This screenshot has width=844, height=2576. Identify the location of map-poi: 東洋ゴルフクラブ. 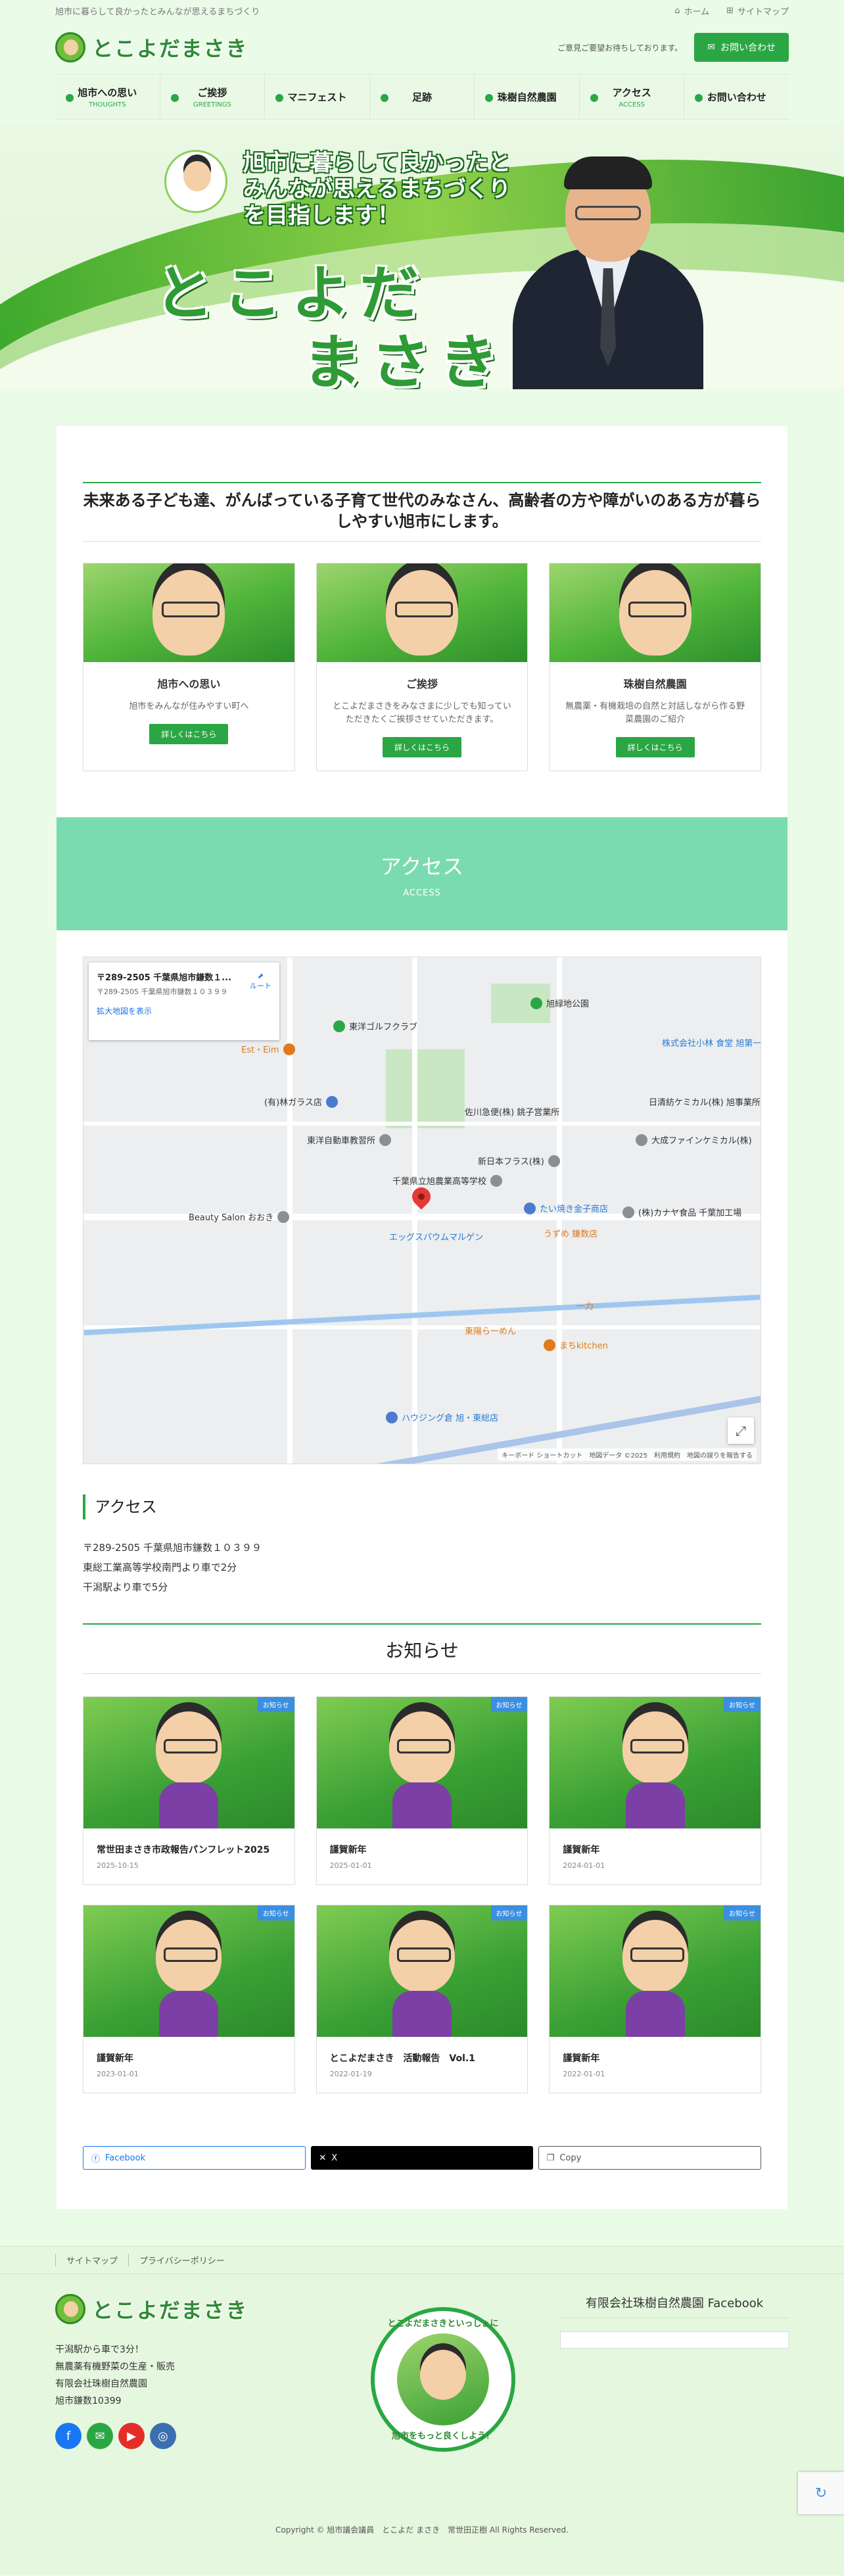
(375, 1026).